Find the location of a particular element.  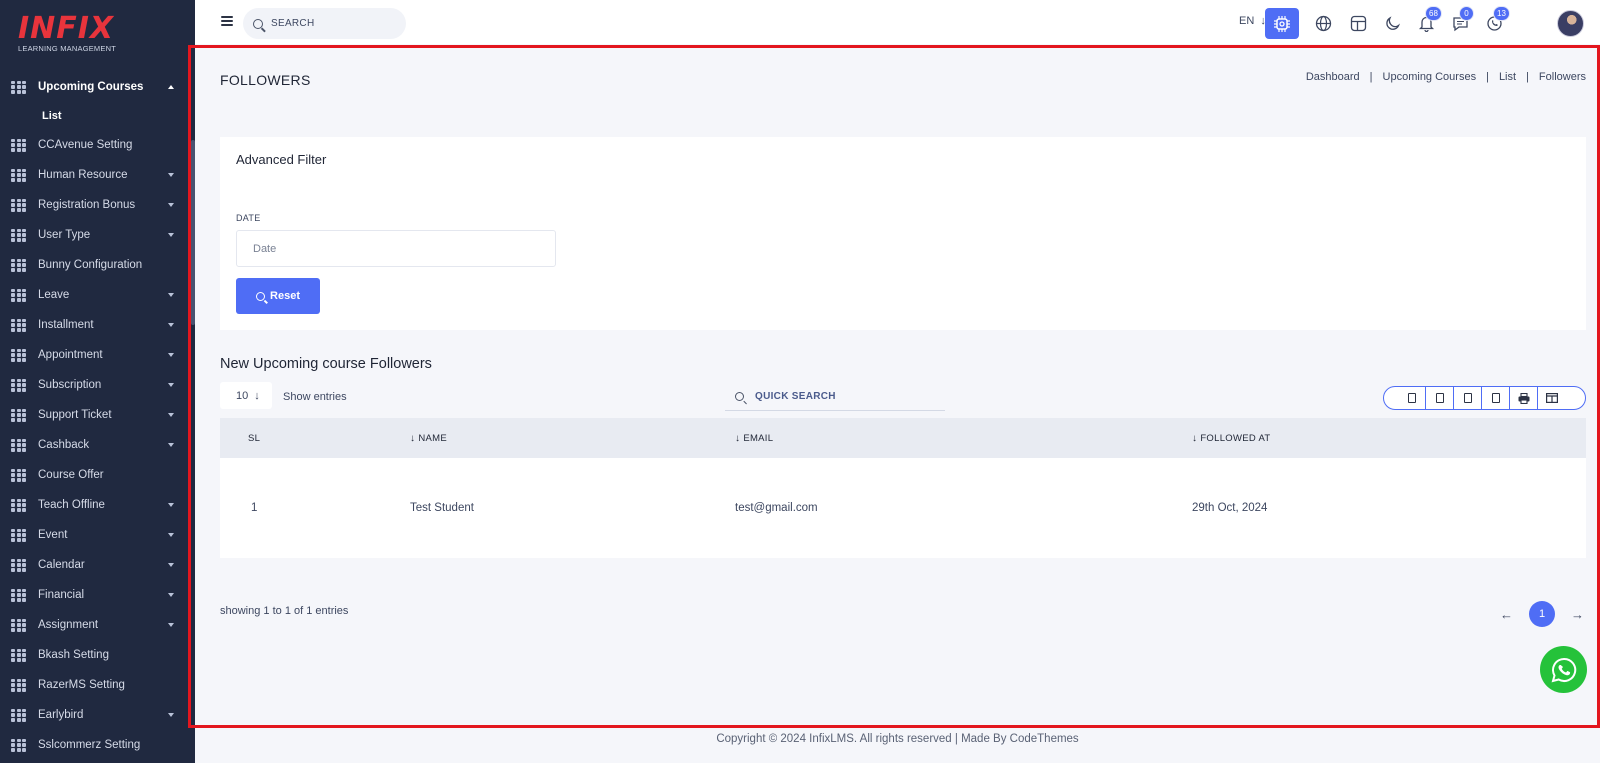

sidebar-item-support-ticket: Support Ticket is located at coordinates (95, 415).